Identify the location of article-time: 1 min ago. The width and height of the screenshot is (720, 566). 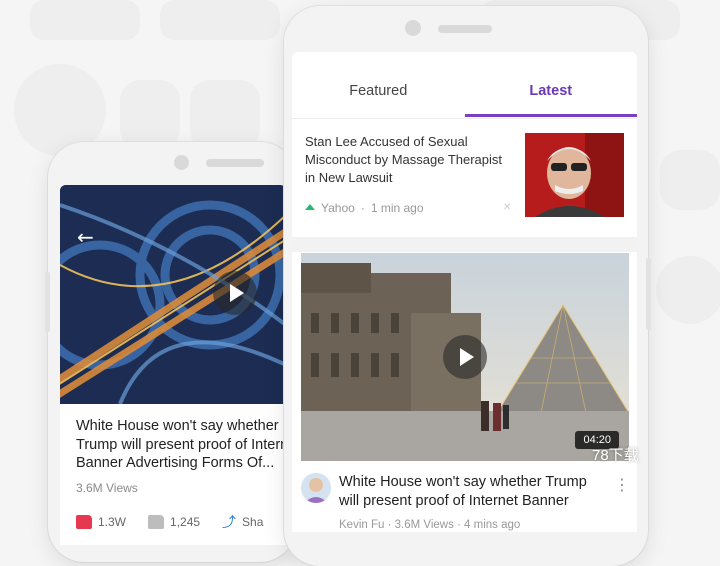
(397, 208).